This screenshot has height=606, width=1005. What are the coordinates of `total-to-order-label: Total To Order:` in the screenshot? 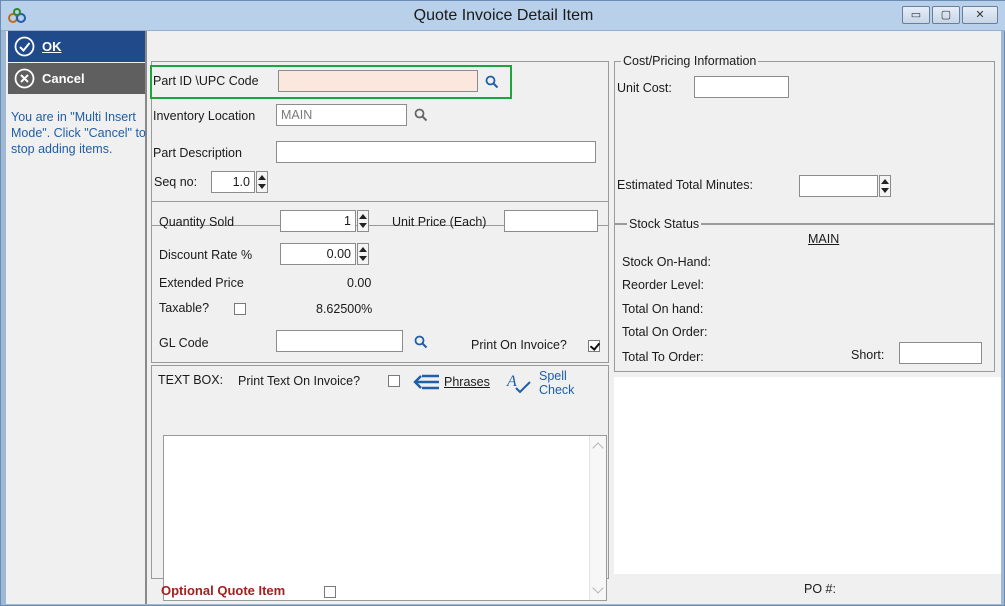 It's located at (663, 357).